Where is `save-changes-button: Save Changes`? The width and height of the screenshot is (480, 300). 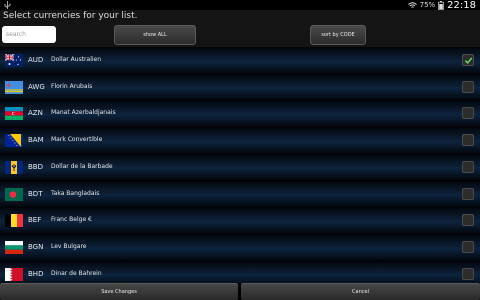
save-changes-button: Save Changes is located at coordinates (119, 291).